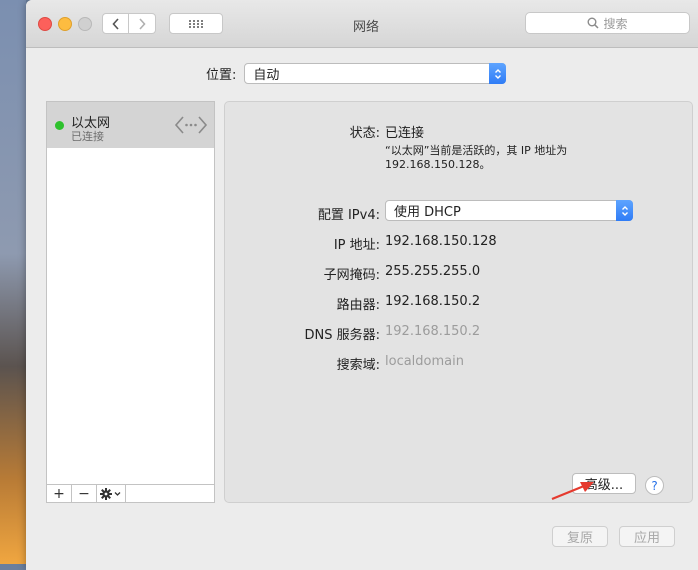 The image size is (698, 570). I want to click on status-desc-line2: 192.168.150.128。, so click(438, 164).